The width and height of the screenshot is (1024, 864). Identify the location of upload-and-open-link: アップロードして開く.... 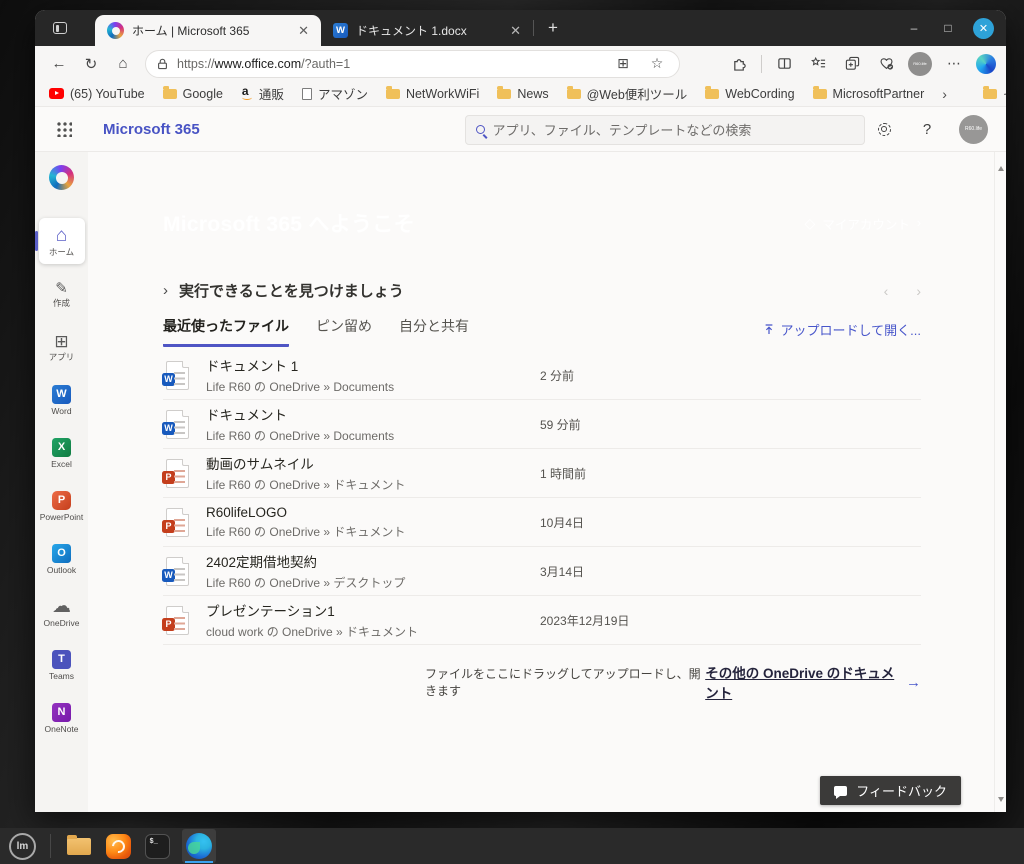
(842, 333).